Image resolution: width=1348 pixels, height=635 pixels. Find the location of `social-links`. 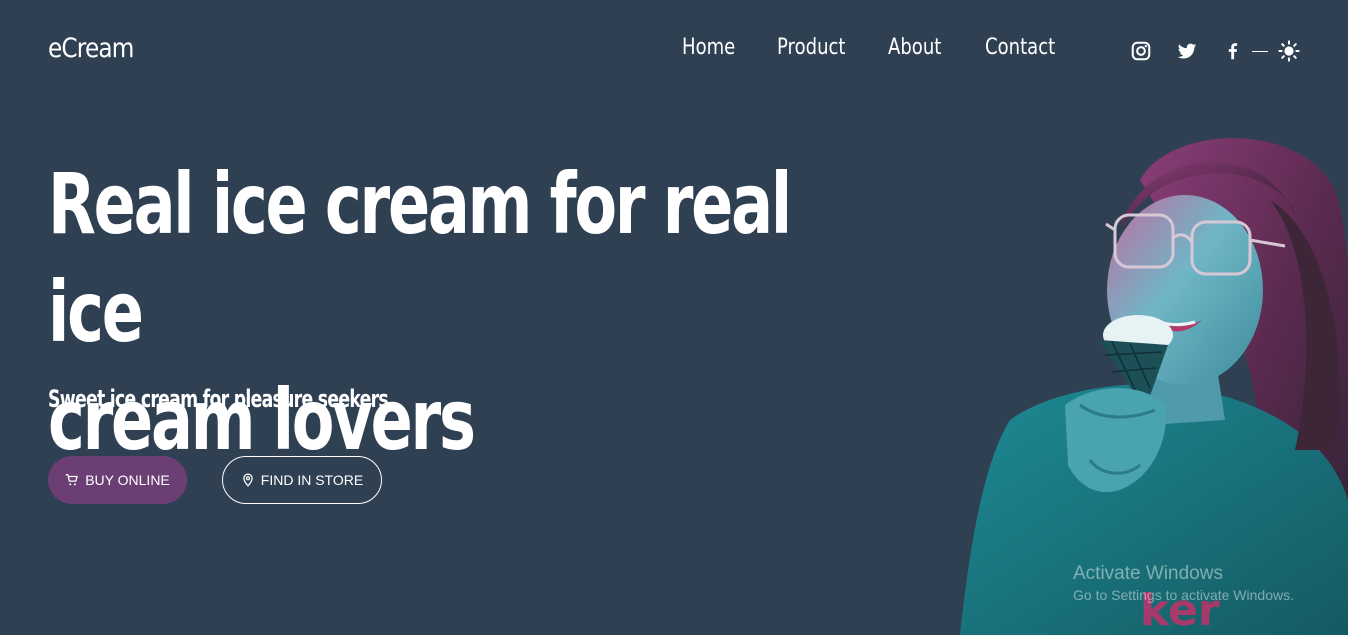

social-links is located at coordinates (1217, 52).